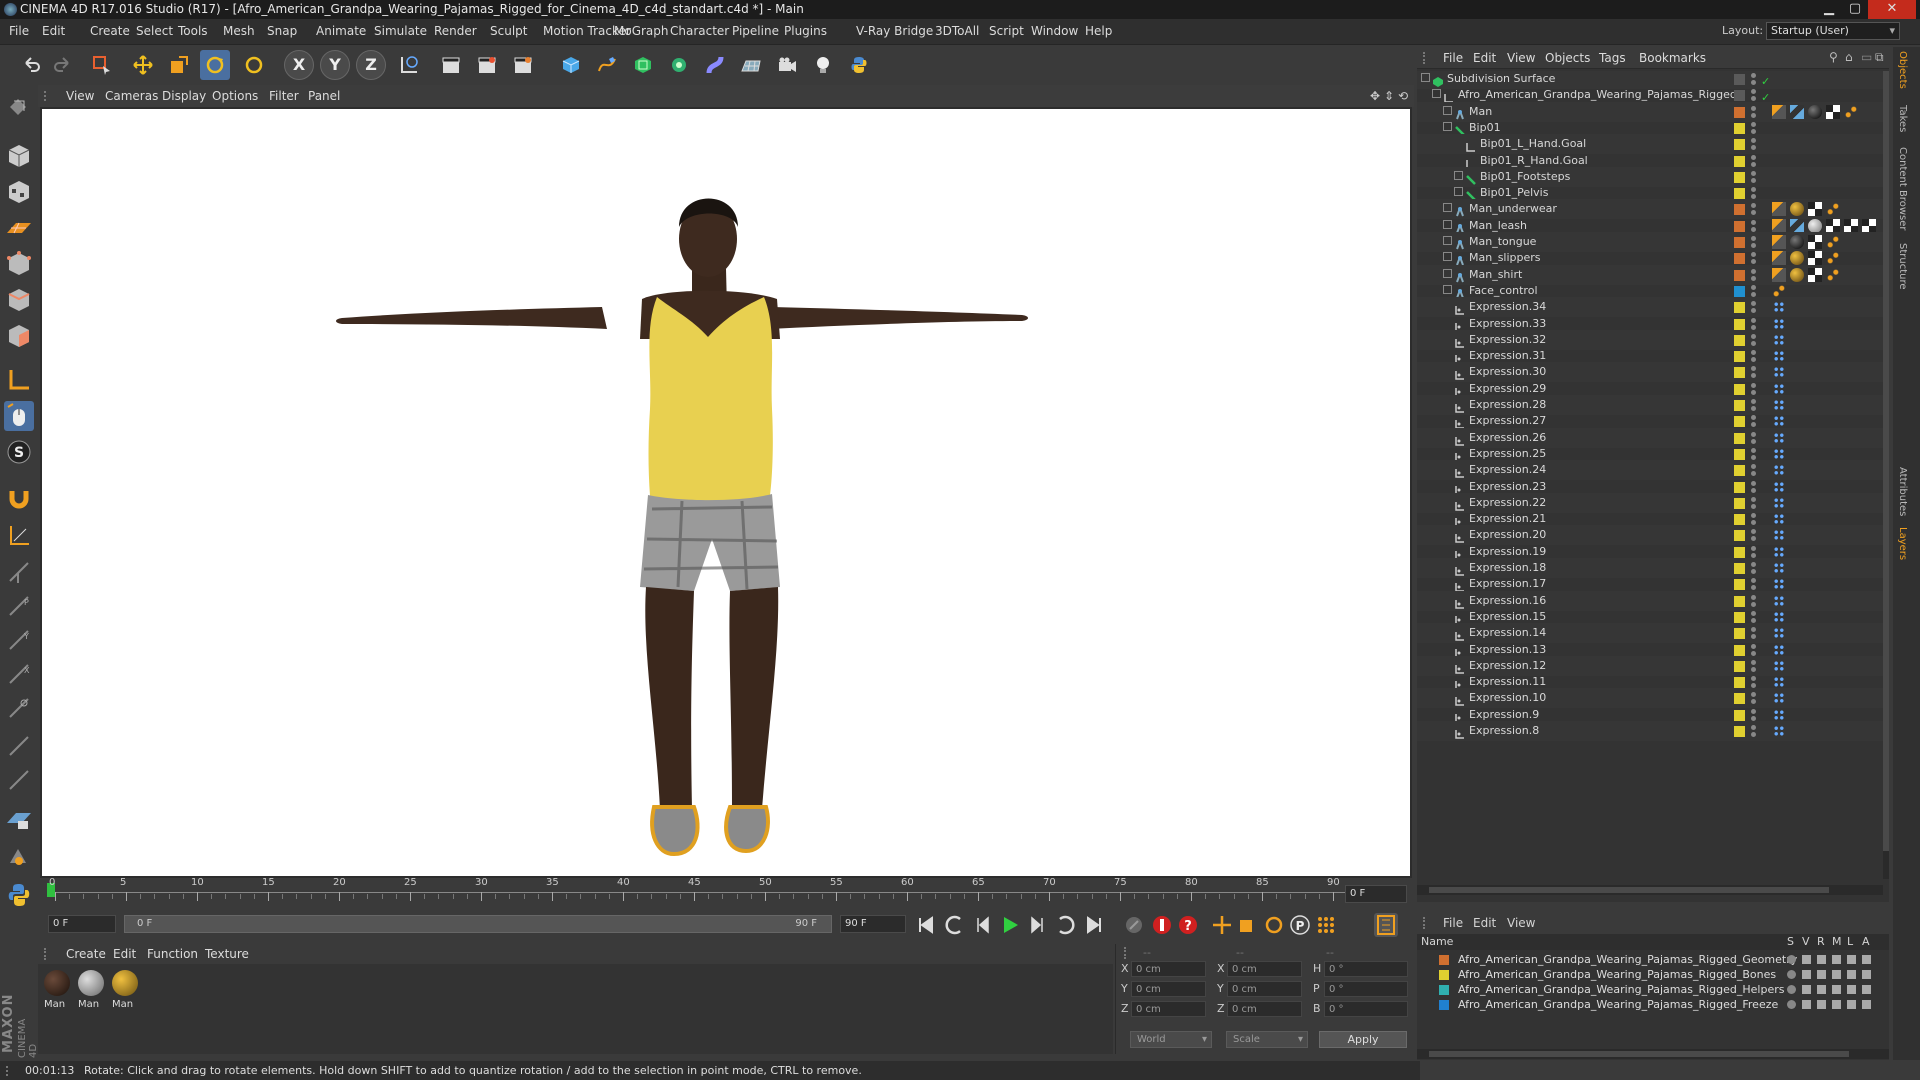 This screenshot has height=1080, width=1920. I want to click on workplane-x-button: X, so click(19, 674).